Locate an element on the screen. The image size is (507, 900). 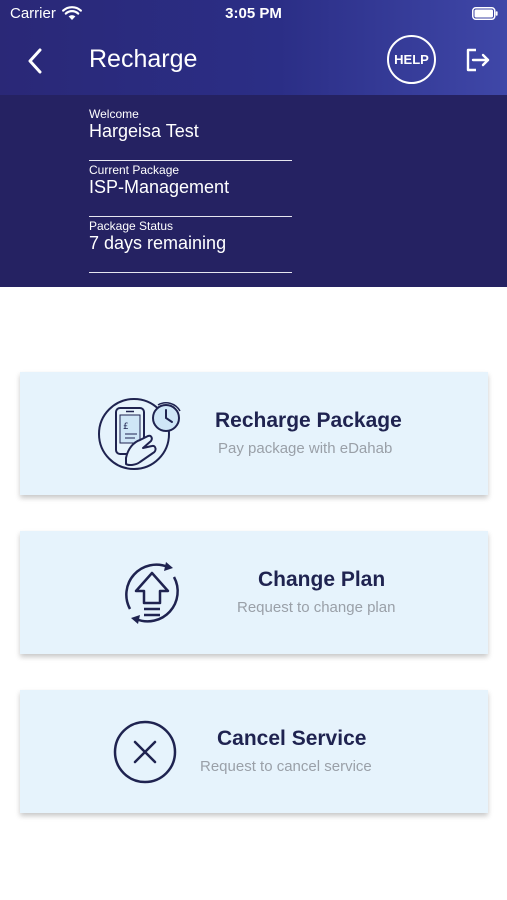
field-value: 7 days remaining is located at coordinates (158, 243).